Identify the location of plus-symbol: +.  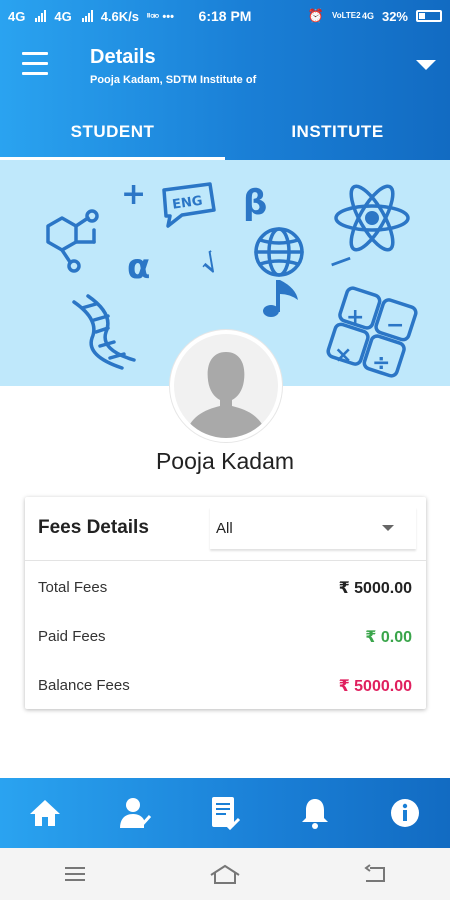
(133, 194).